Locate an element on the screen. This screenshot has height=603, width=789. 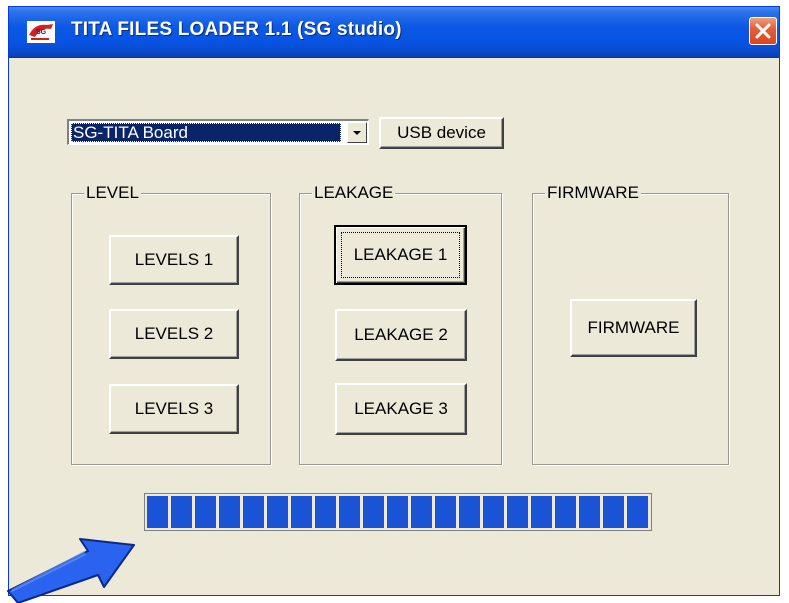
levels-3-label: LEVELS 3 is located at coordinates (174, 408).